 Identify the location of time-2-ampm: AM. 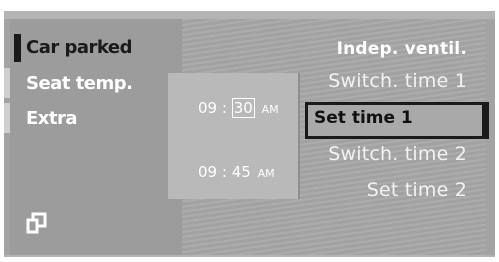
(266, 173).